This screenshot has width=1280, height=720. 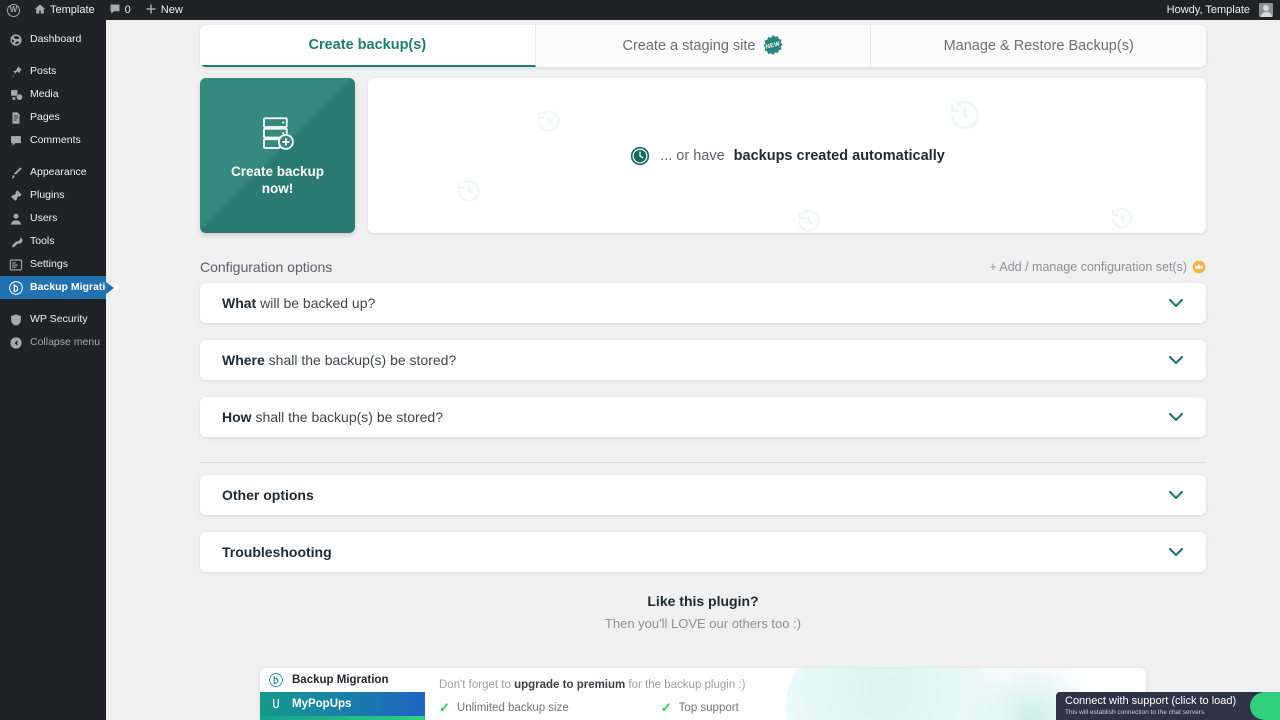 What do you see at coordinates (15, 94) in the screenshot?
I see `media-icon` at bounding box center [15, 94].